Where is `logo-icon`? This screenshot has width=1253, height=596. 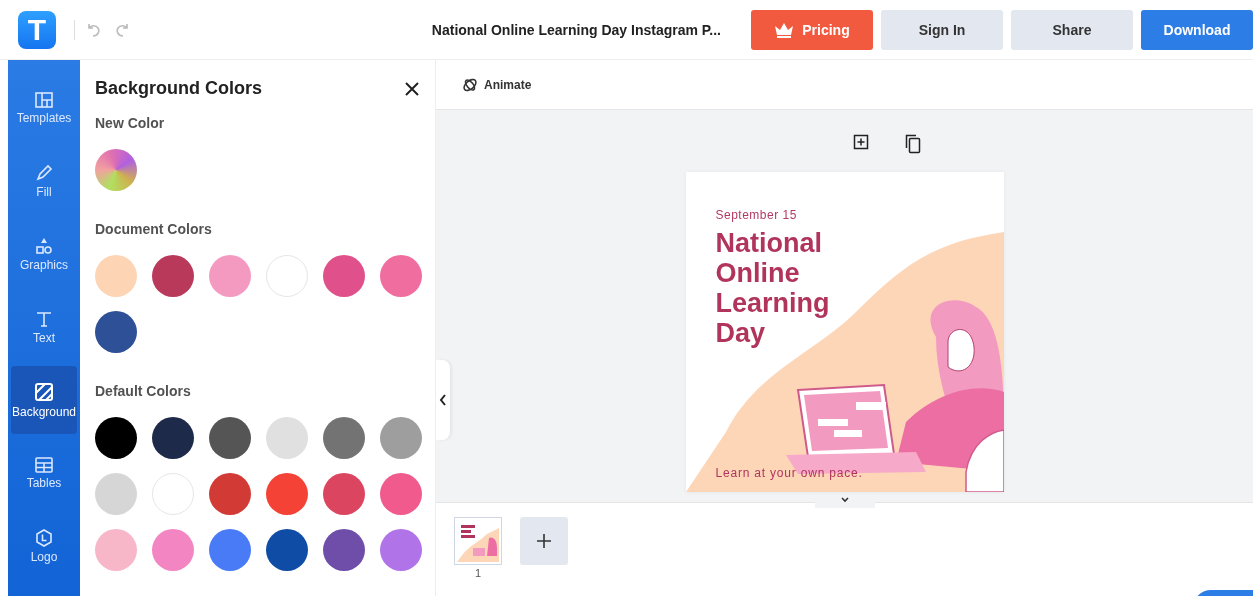
logo-icon is located at coordinates (44, 537).